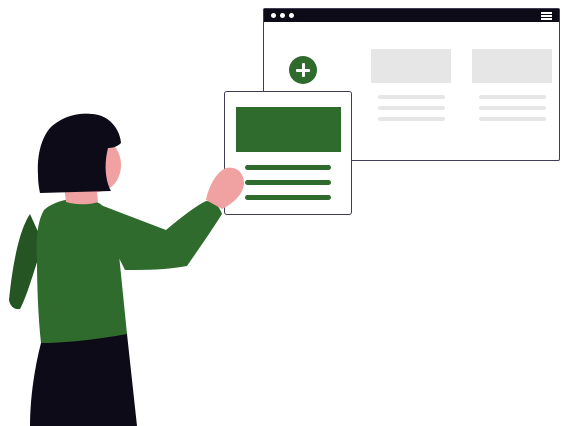 Image resolution: width=569 pixels, height=426 pixels. Describe the element at coordinates (83, 380) in the screenshot. I see `skirt-shape` at that location.